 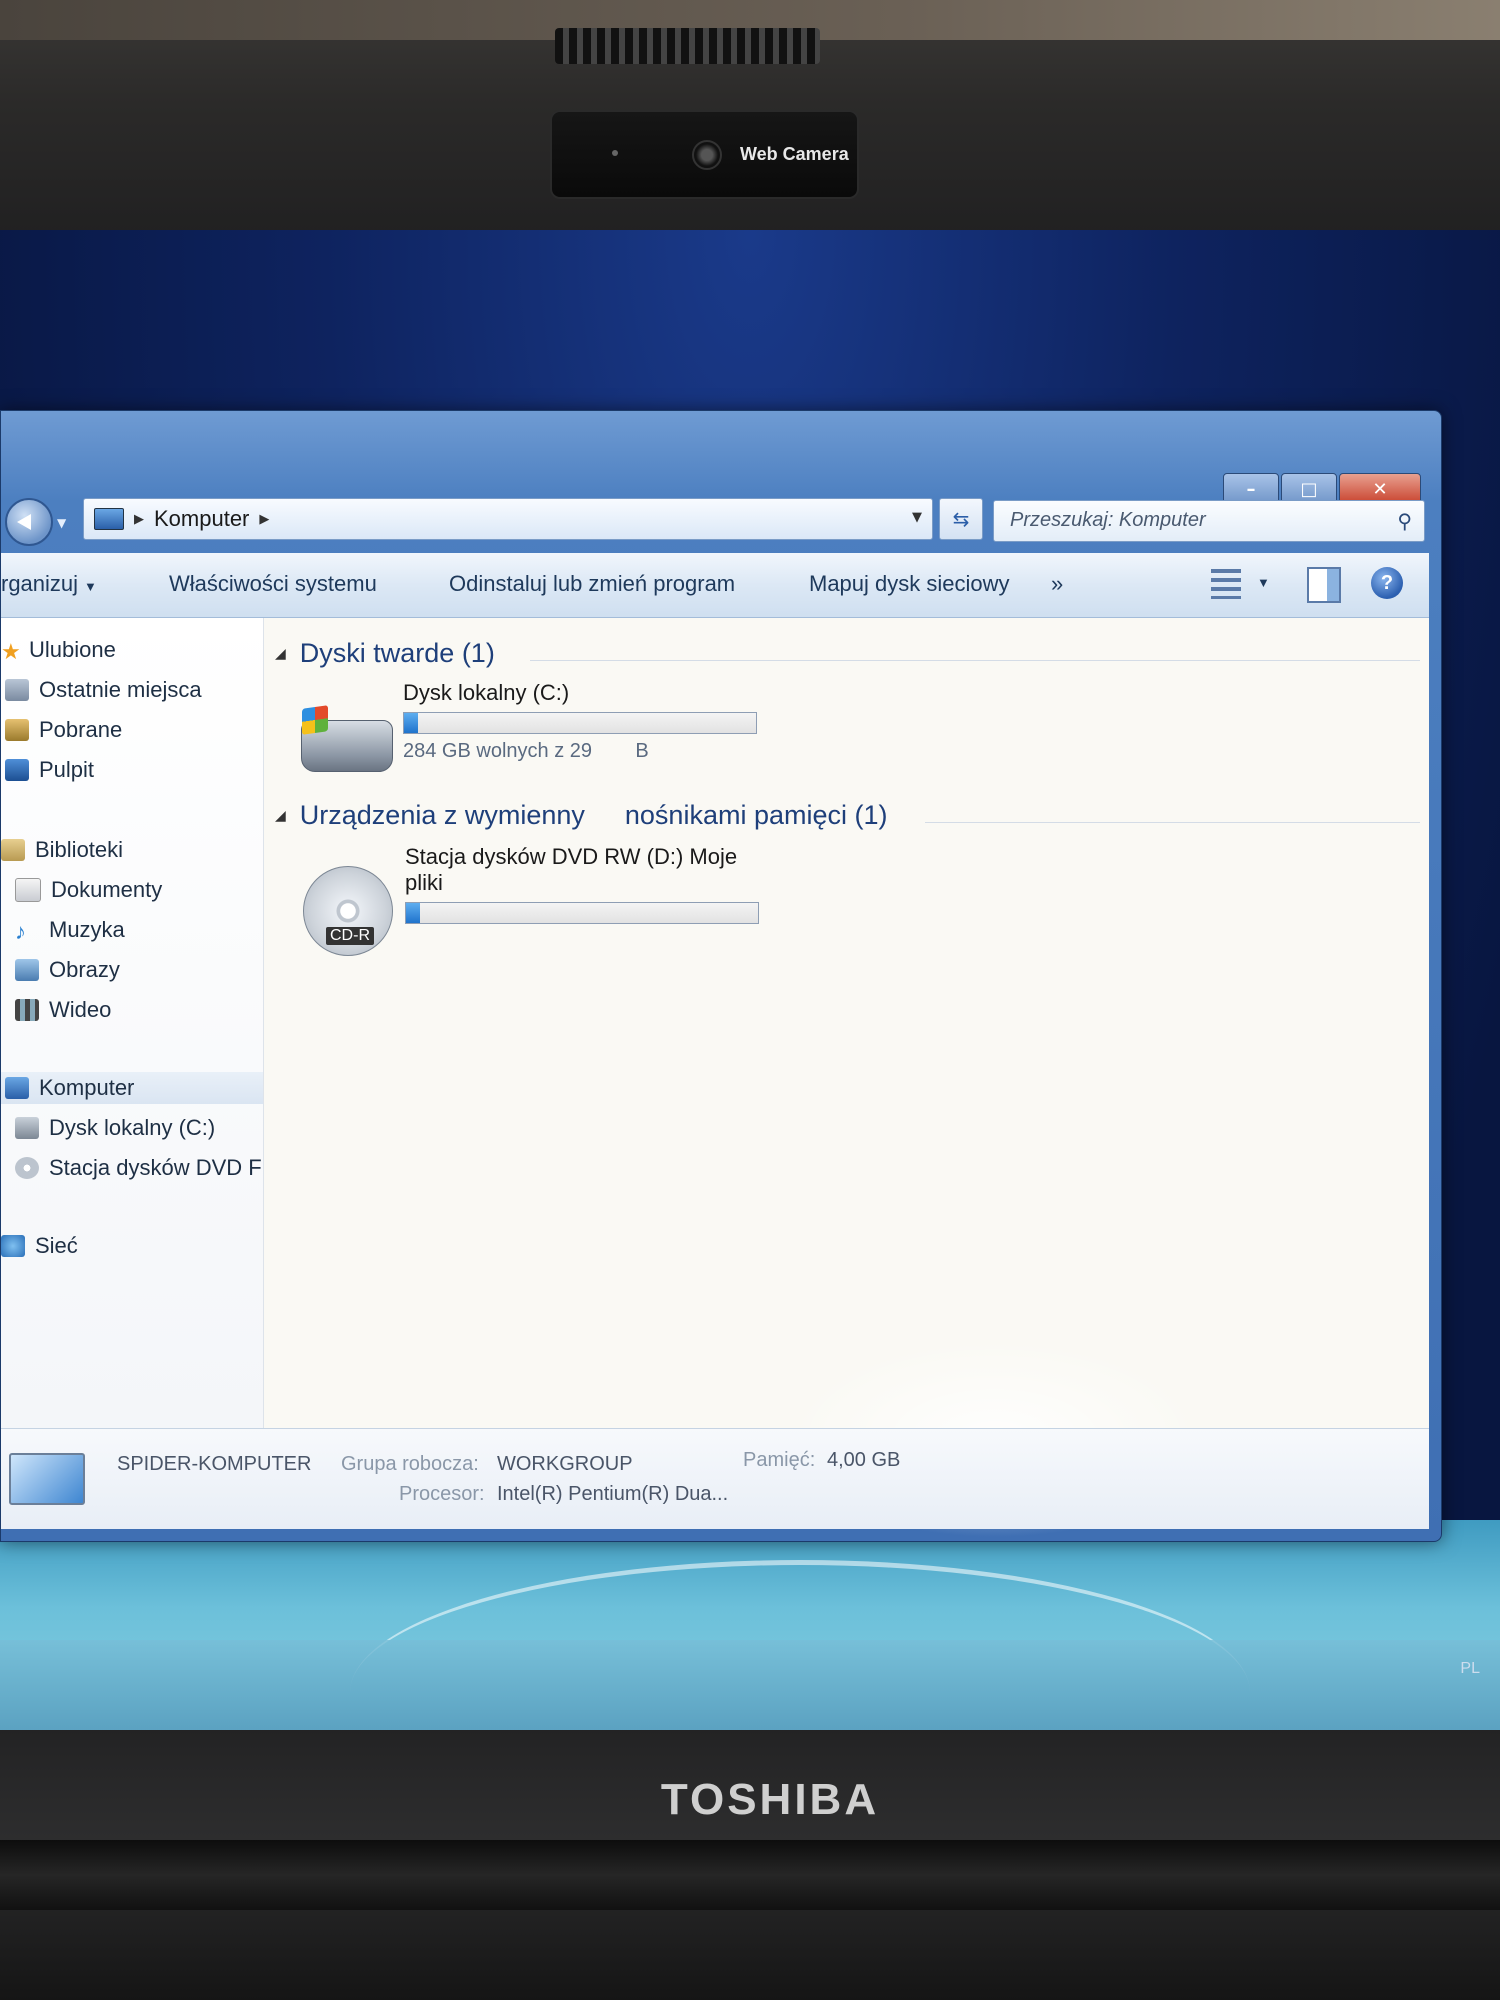 What do you see at coordinates (750, 1690) in the screenshot?
I see `taskbar` at bounding box center [750, 1690].